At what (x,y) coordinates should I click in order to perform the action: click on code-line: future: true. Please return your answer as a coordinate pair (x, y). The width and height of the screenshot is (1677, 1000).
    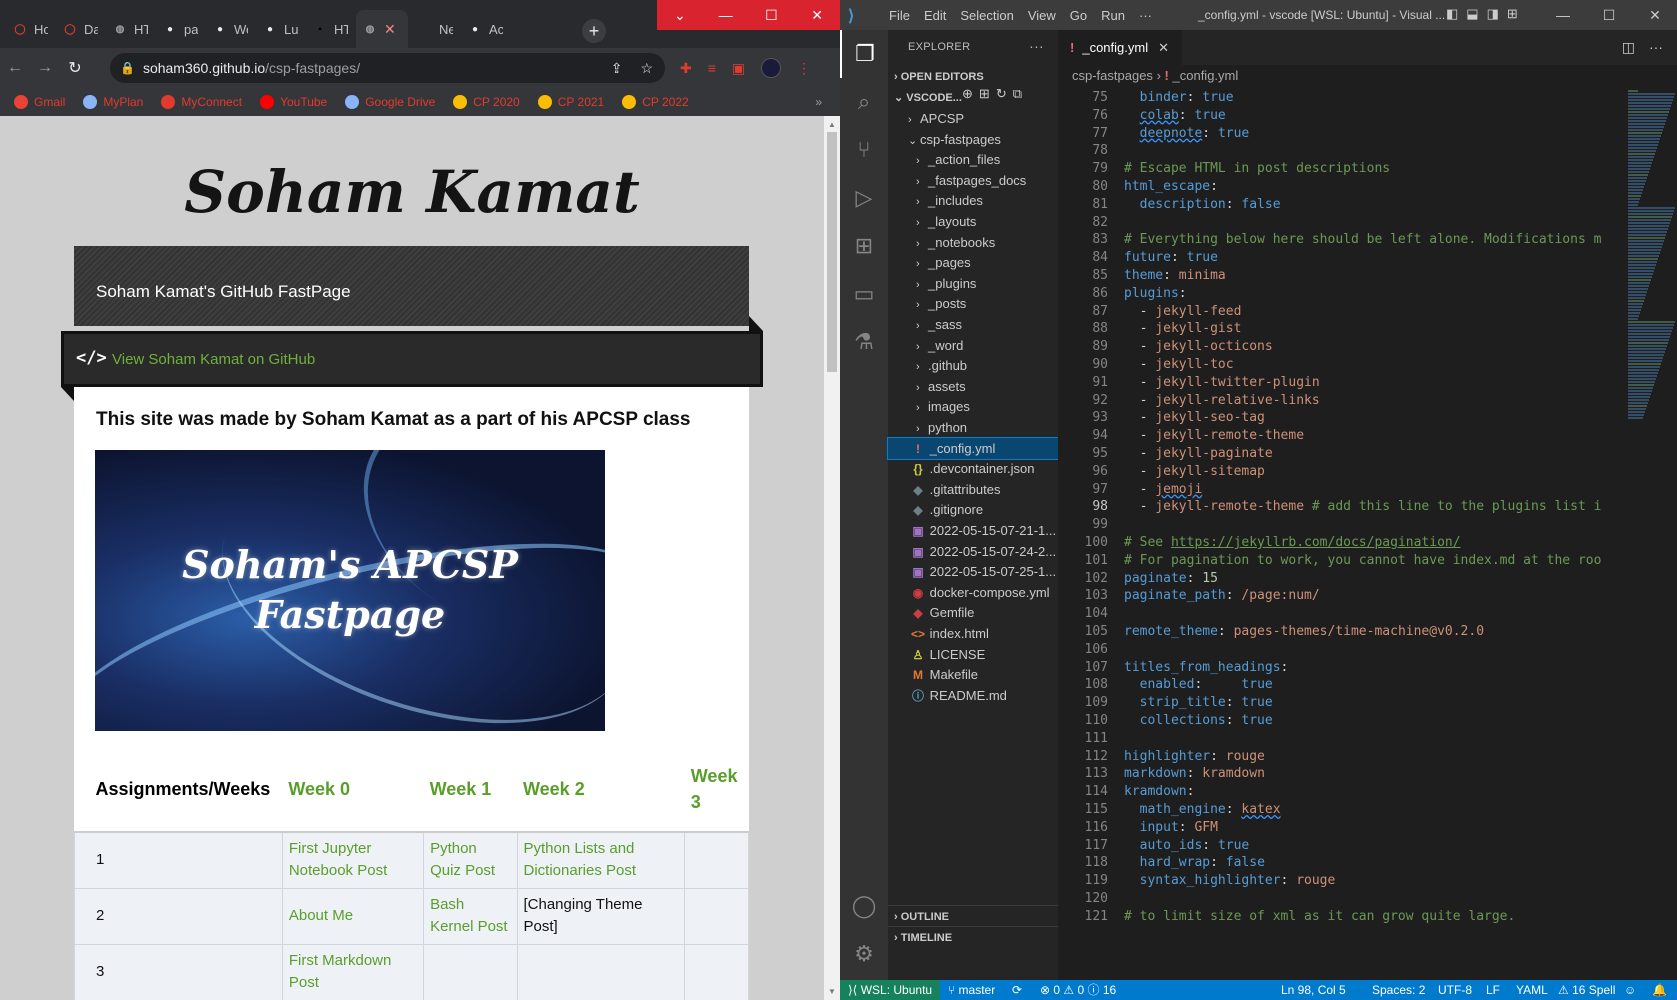
    Looking at the image, I should click on (1171, 257).